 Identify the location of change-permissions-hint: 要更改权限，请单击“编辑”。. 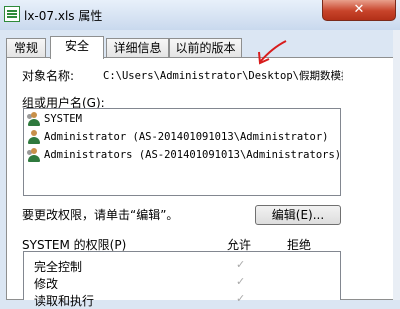
(100, 215).